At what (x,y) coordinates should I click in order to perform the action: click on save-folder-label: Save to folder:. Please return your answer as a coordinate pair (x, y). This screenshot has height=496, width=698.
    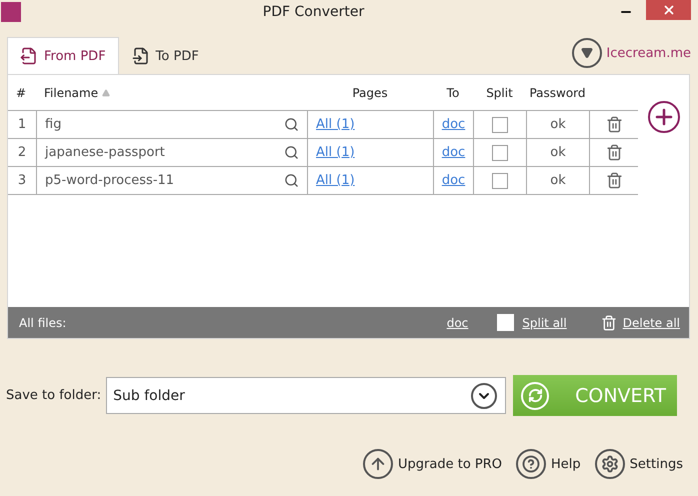
    Looking at the image, I should click on (54, 395).